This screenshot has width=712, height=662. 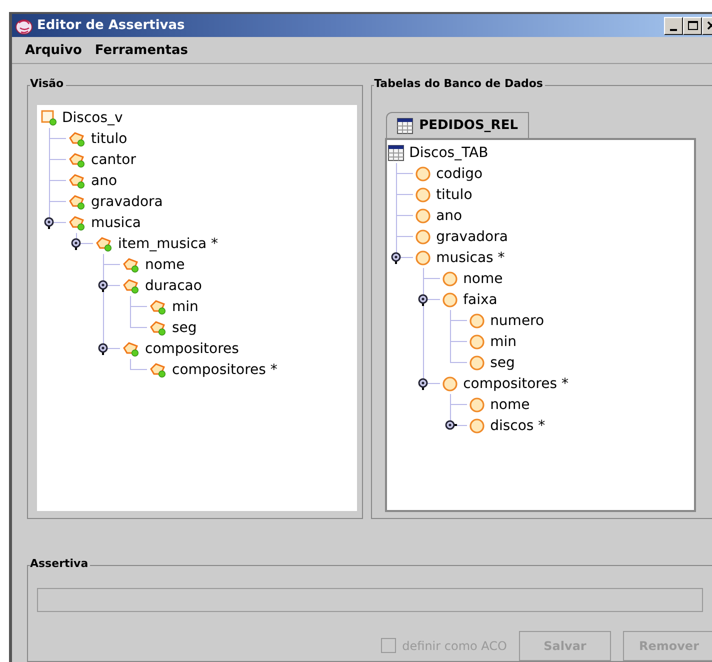 What do you see at coordinates (141, 50) in the screenshot?
I see `menu-item: Ferramentas` at bounding box center [141, 50].